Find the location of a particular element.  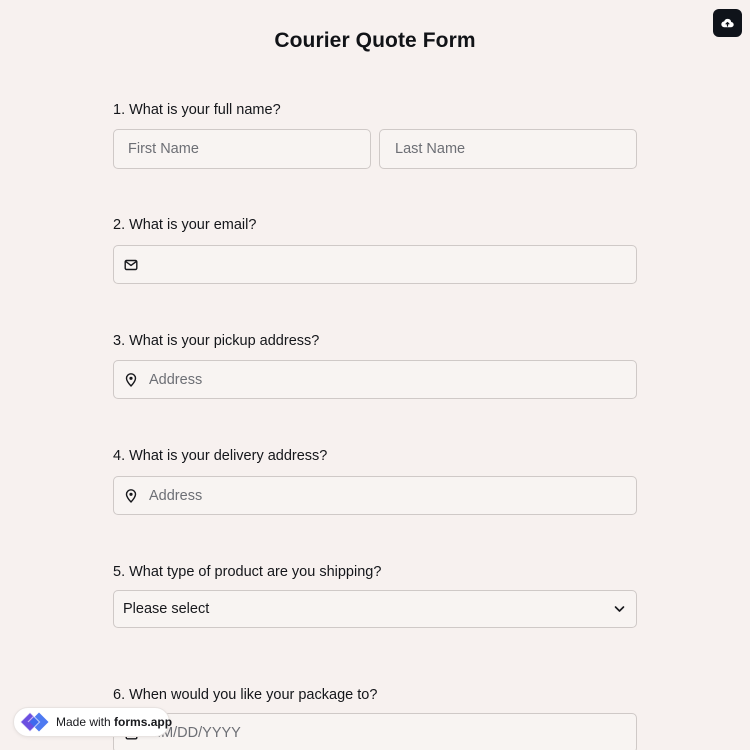

product-type-selected-value: Please select is located at coordinates (166, 609).